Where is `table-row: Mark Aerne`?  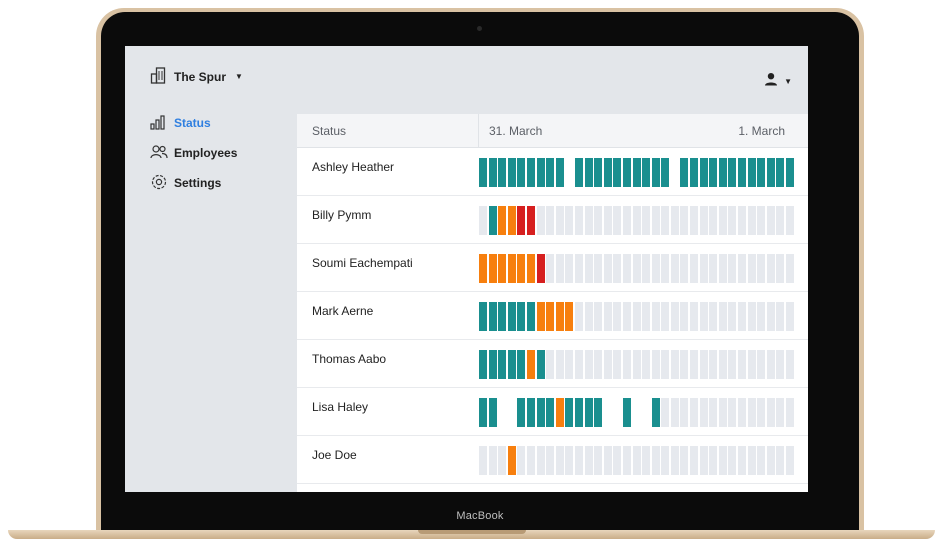
table-row: Mark Aerne is located at coordinates (552, 316).